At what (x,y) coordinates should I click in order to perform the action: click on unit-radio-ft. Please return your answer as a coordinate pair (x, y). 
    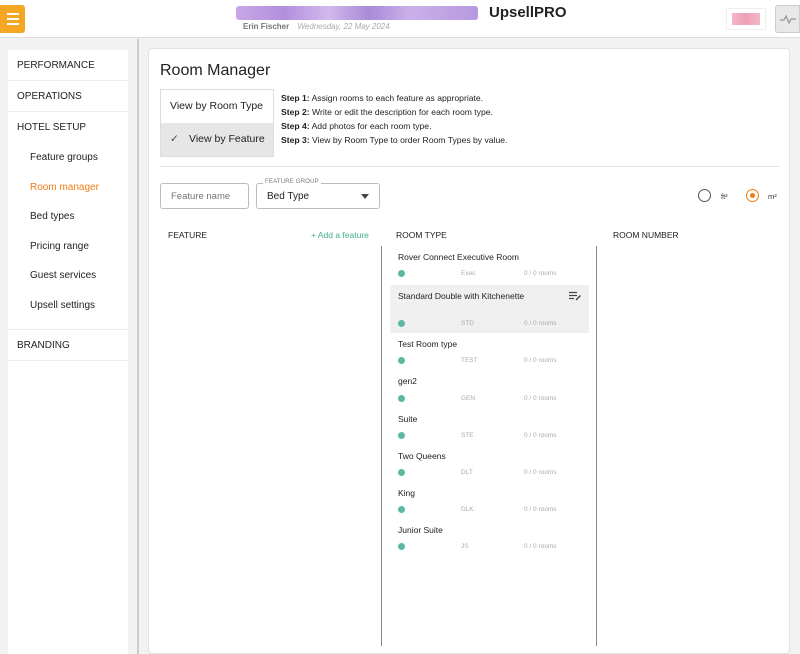
    Looking at the image, I should click on (704, 195).